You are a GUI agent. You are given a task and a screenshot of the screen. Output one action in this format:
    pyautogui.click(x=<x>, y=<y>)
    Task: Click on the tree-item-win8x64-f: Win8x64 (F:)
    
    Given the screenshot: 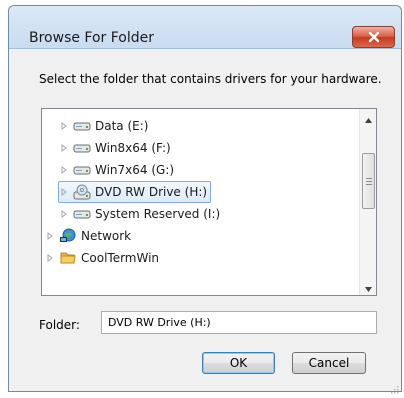 What is the action you would take?
    pyautogui.click(x=116, y=148)
    